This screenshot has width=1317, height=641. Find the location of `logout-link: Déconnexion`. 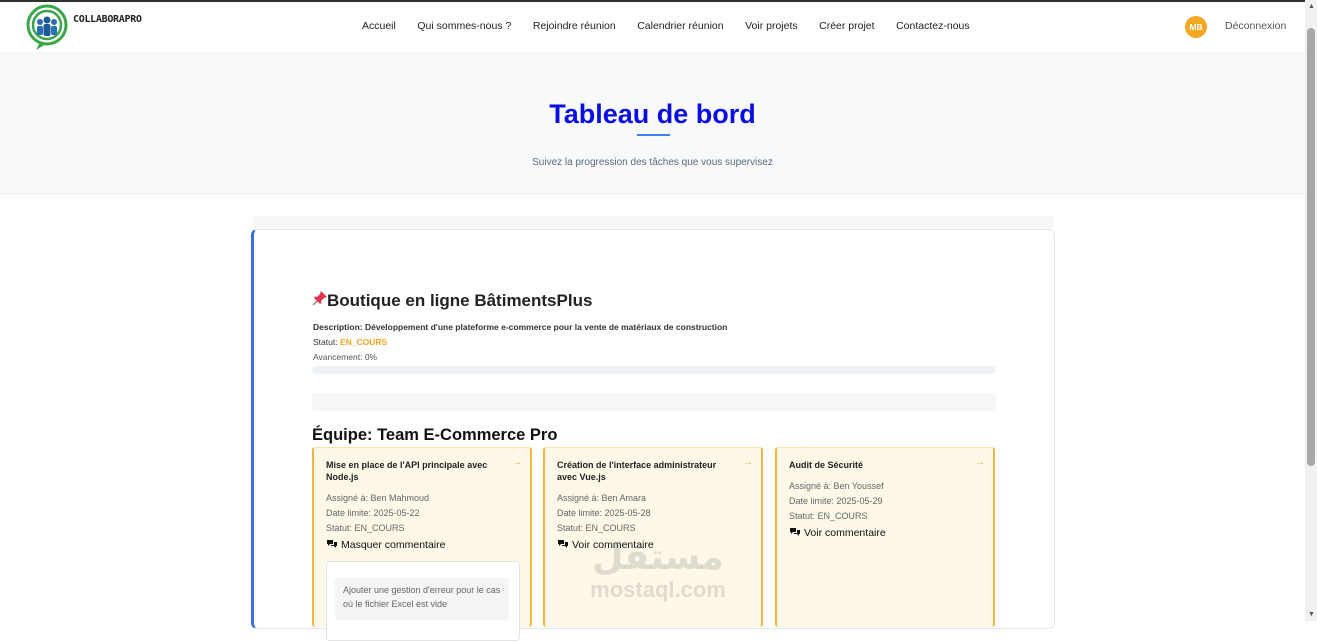

logout-link: Déconnexion is located at coordinates (1255, 26).